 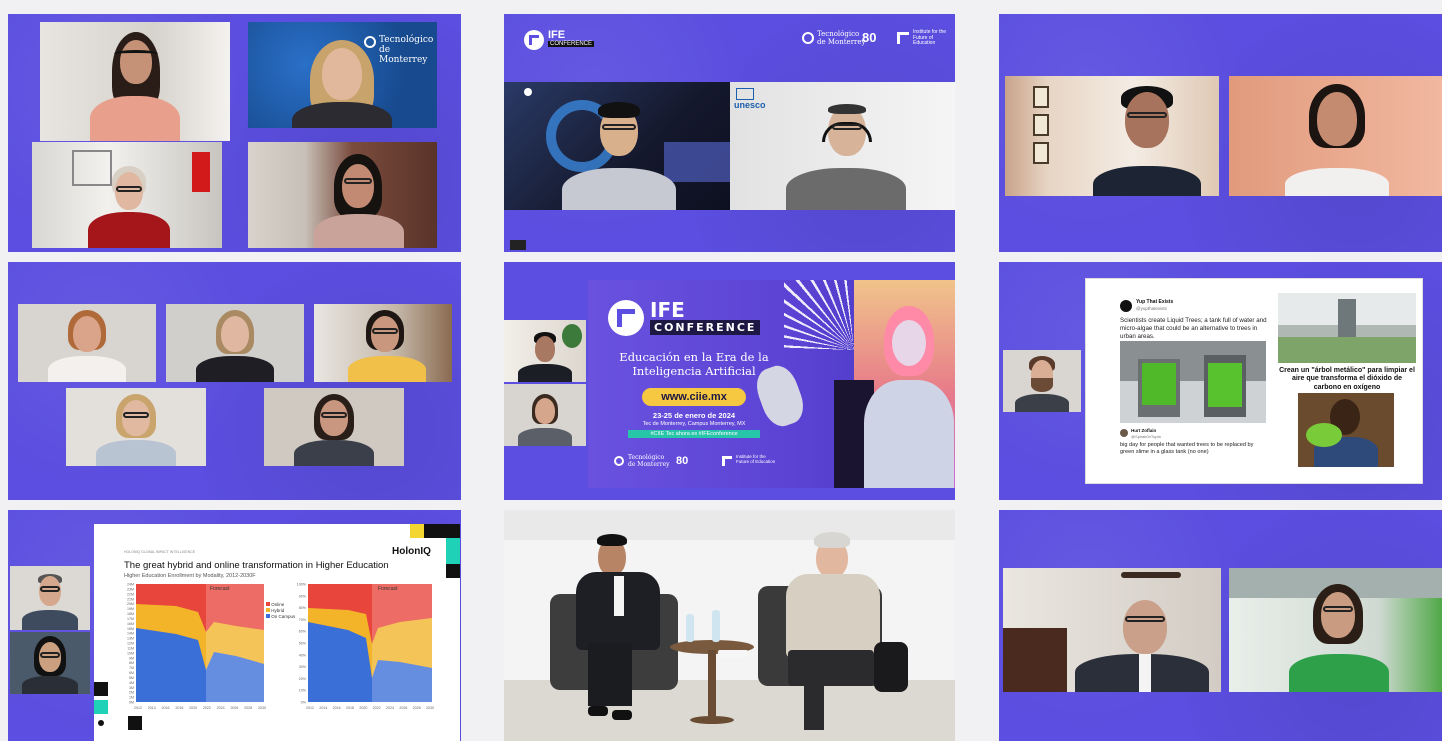 What do you see at coordinates (303, 632) in the screenshot?
I see `right-y-tick-label: 60%` at bounding box center [303, 632].